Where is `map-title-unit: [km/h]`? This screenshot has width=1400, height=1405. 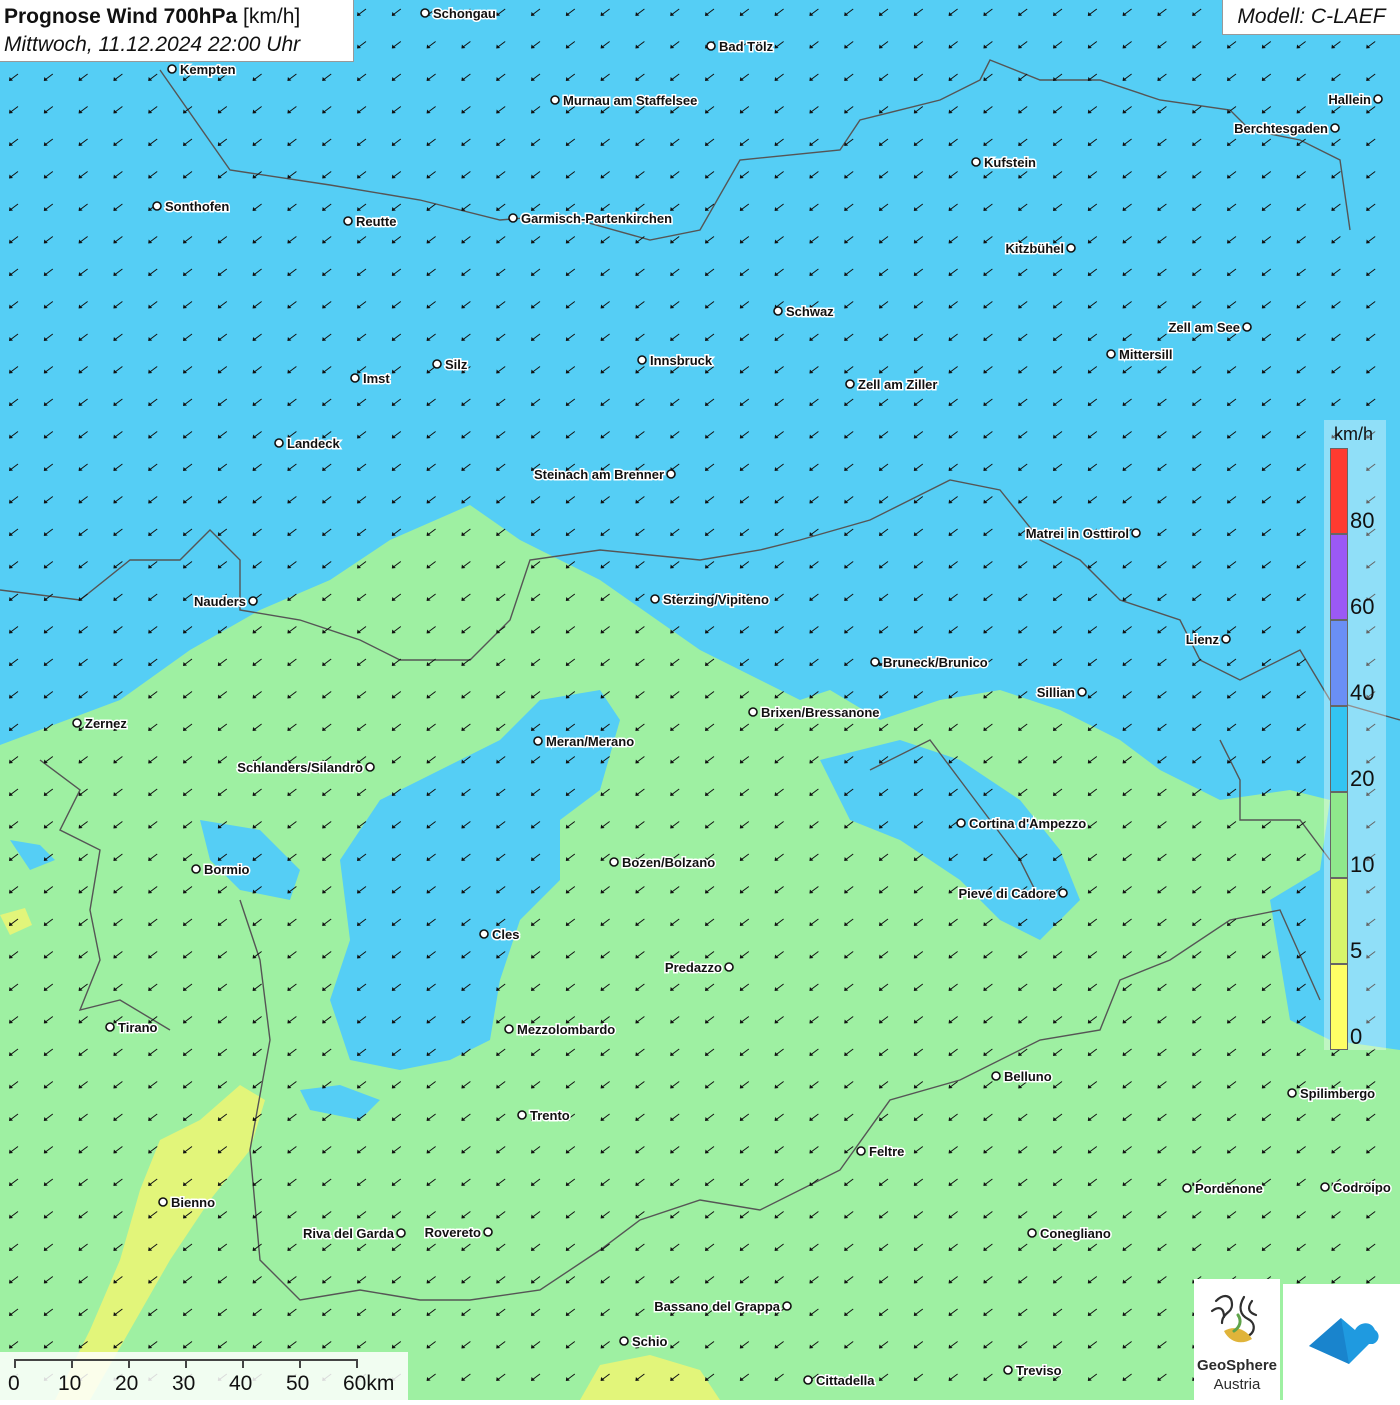 map-title-unit: [km/h] is located at coordinates (269, 16).